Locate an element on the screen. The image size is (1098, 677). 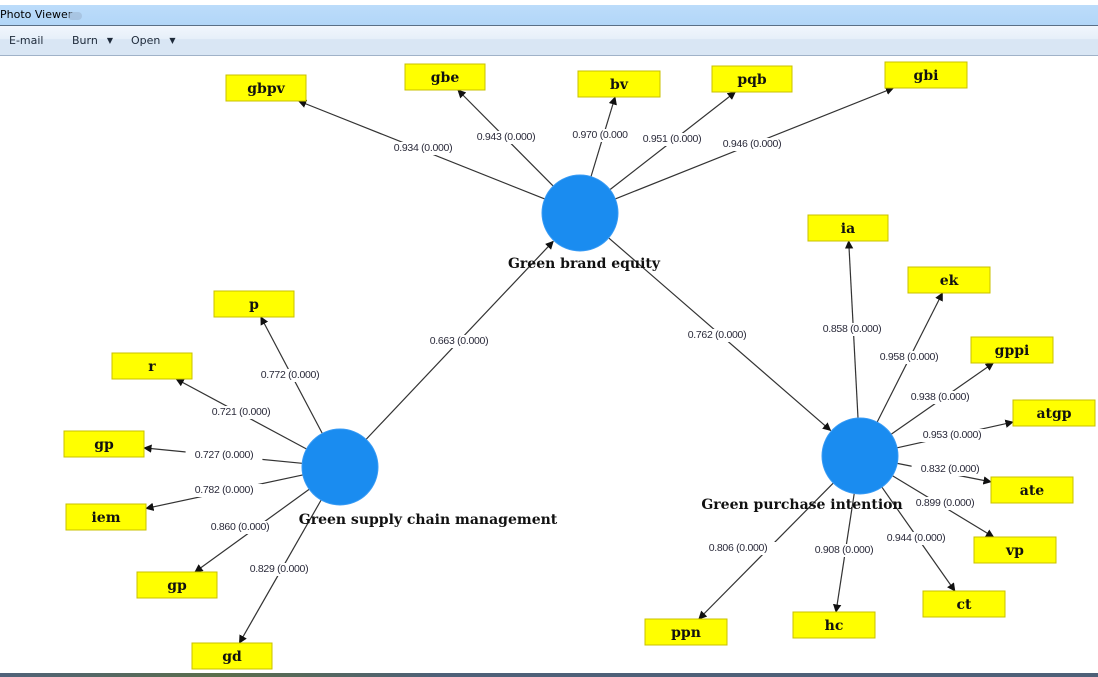
open-button-label: Open is located at coordinates (146, 40).